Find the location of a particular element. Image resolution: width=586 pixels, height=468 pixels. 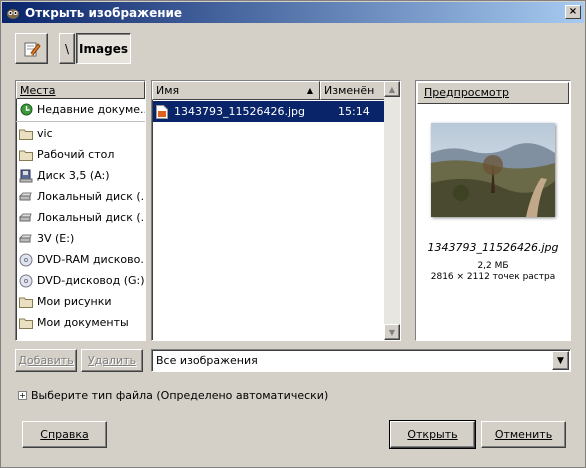

title-bar: Открыть изображение × is located at coordinates (293, 12).